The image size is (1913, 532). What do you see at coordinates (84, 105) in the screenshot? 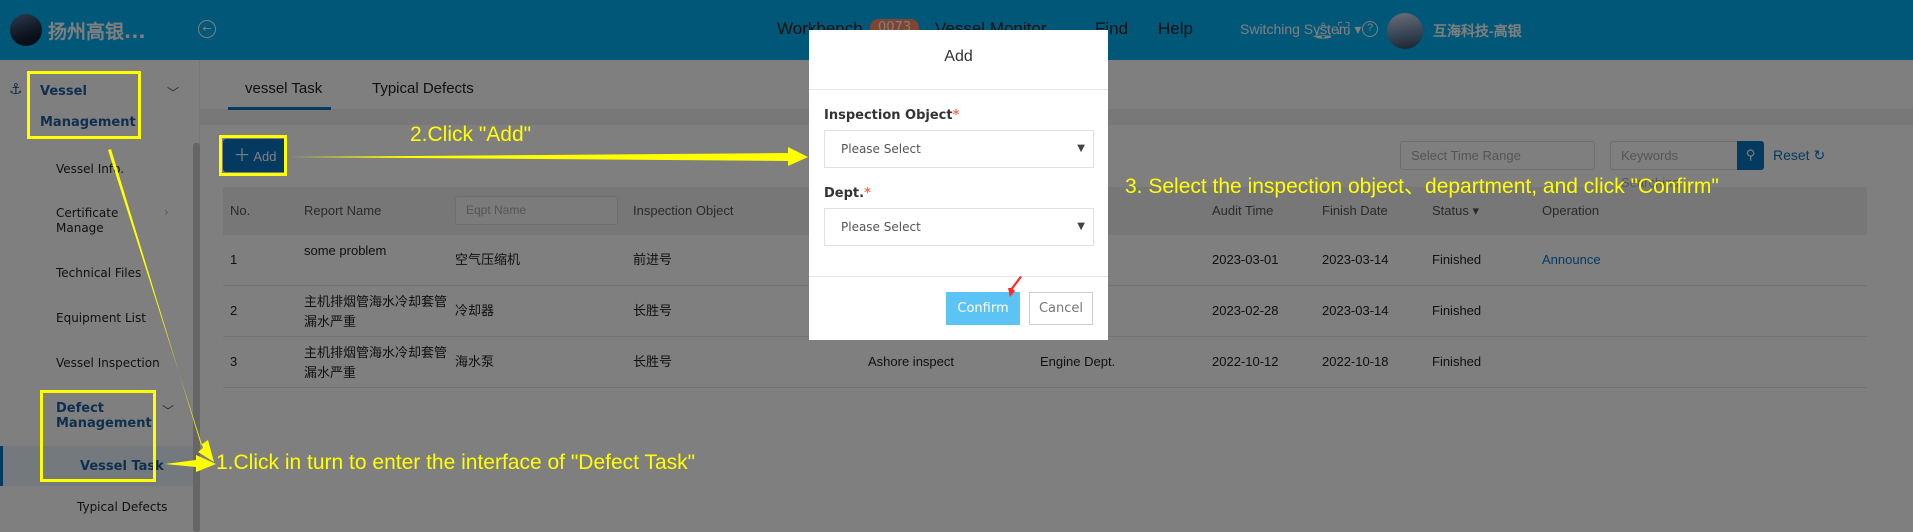
I see `highlight-vessel-management` at bounding box center [84, 105].